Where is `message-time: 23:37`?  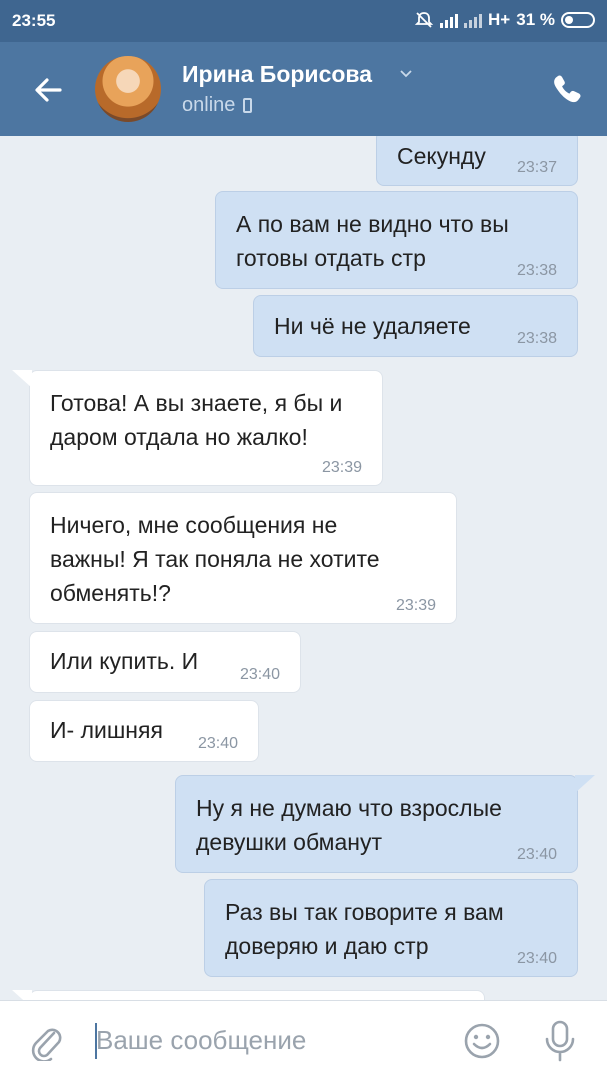 message-time: 23:37 is located at coordinates (536, 167).